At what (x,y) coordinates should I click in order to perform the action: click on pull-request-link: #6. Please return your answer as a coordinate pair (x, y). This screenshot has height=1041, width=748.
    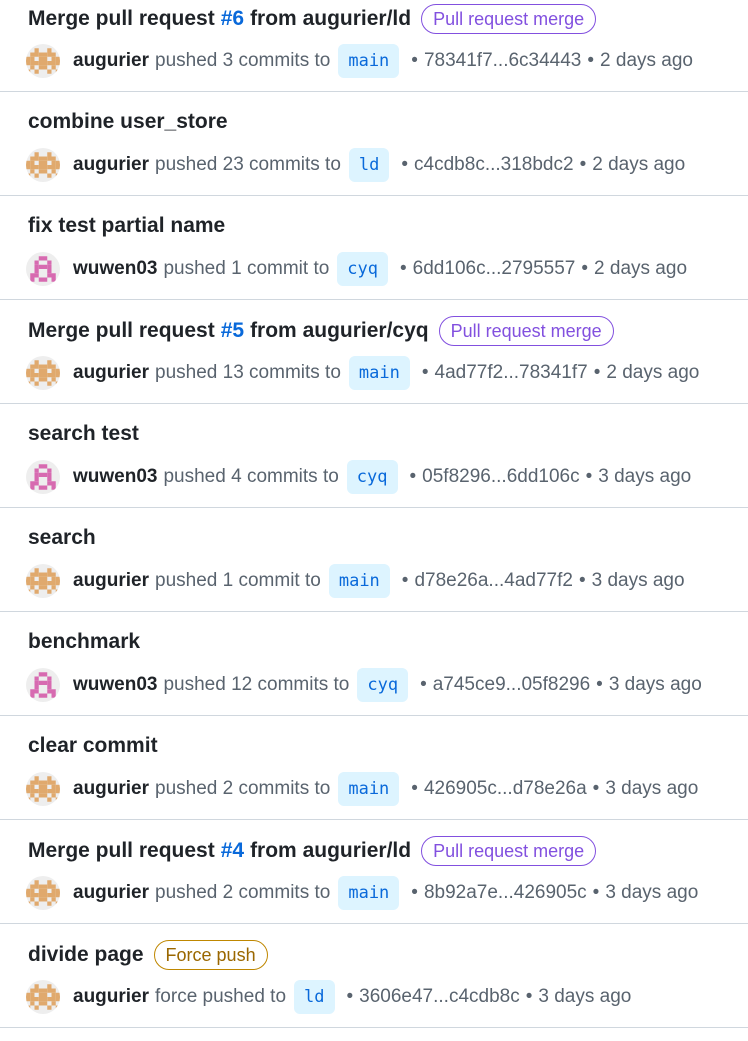
    Looking at the image, I should click on (232, 19).